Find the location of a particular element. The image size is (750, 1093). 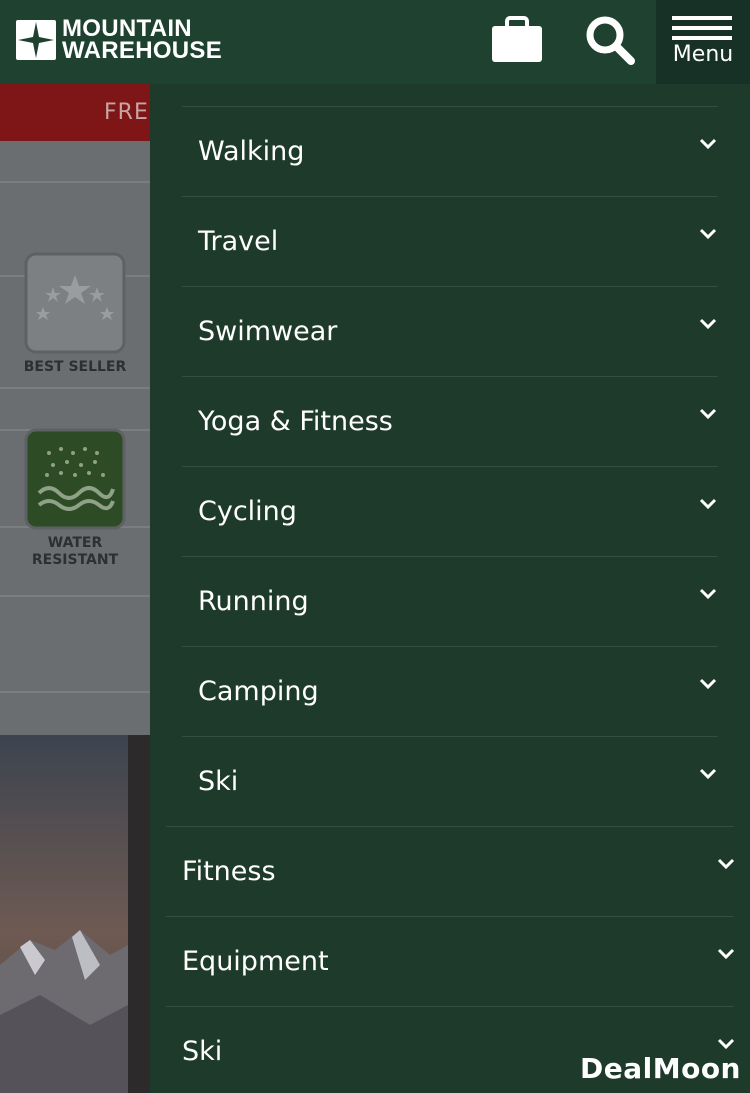

feature-best-seller: BEST SELLER is located at coordinates (75, 313).